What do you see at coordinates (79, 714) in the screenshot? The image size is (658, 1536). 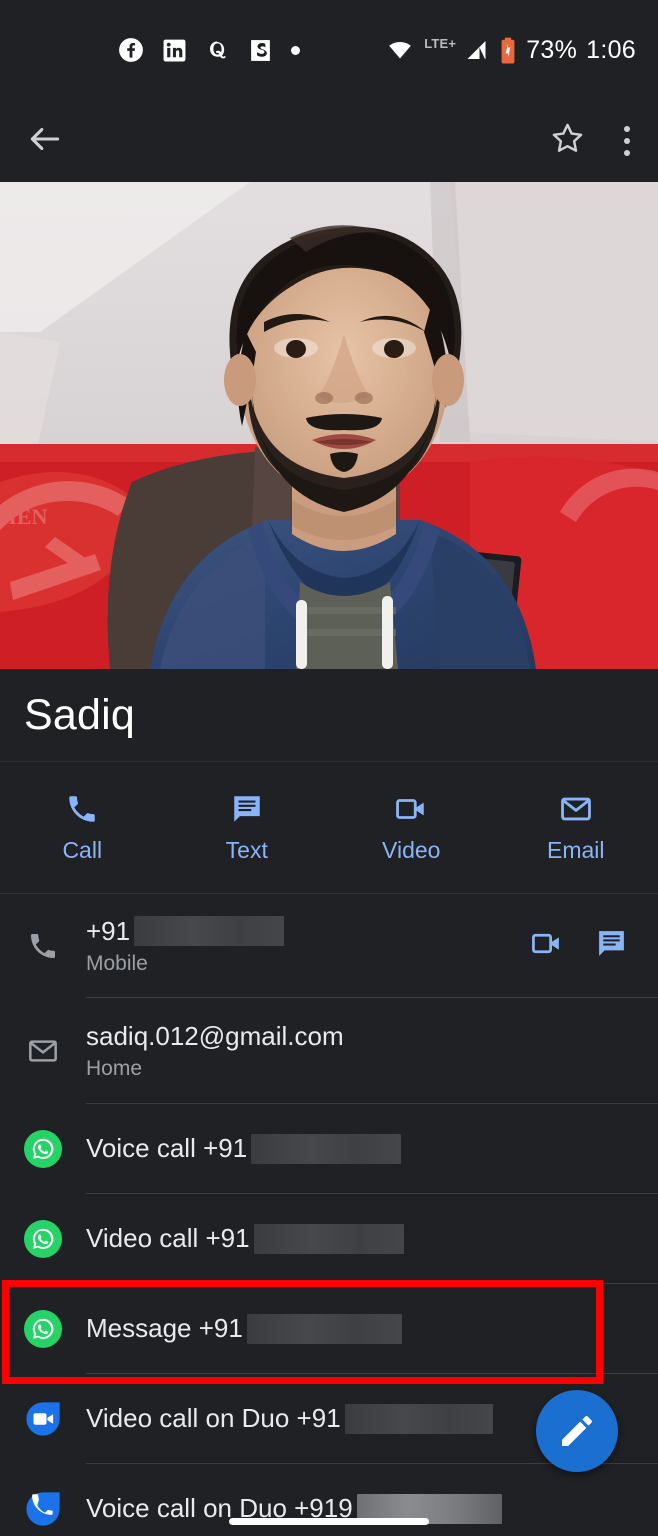 I see `page-title: Sadiq` at bounding box center [79, 714].